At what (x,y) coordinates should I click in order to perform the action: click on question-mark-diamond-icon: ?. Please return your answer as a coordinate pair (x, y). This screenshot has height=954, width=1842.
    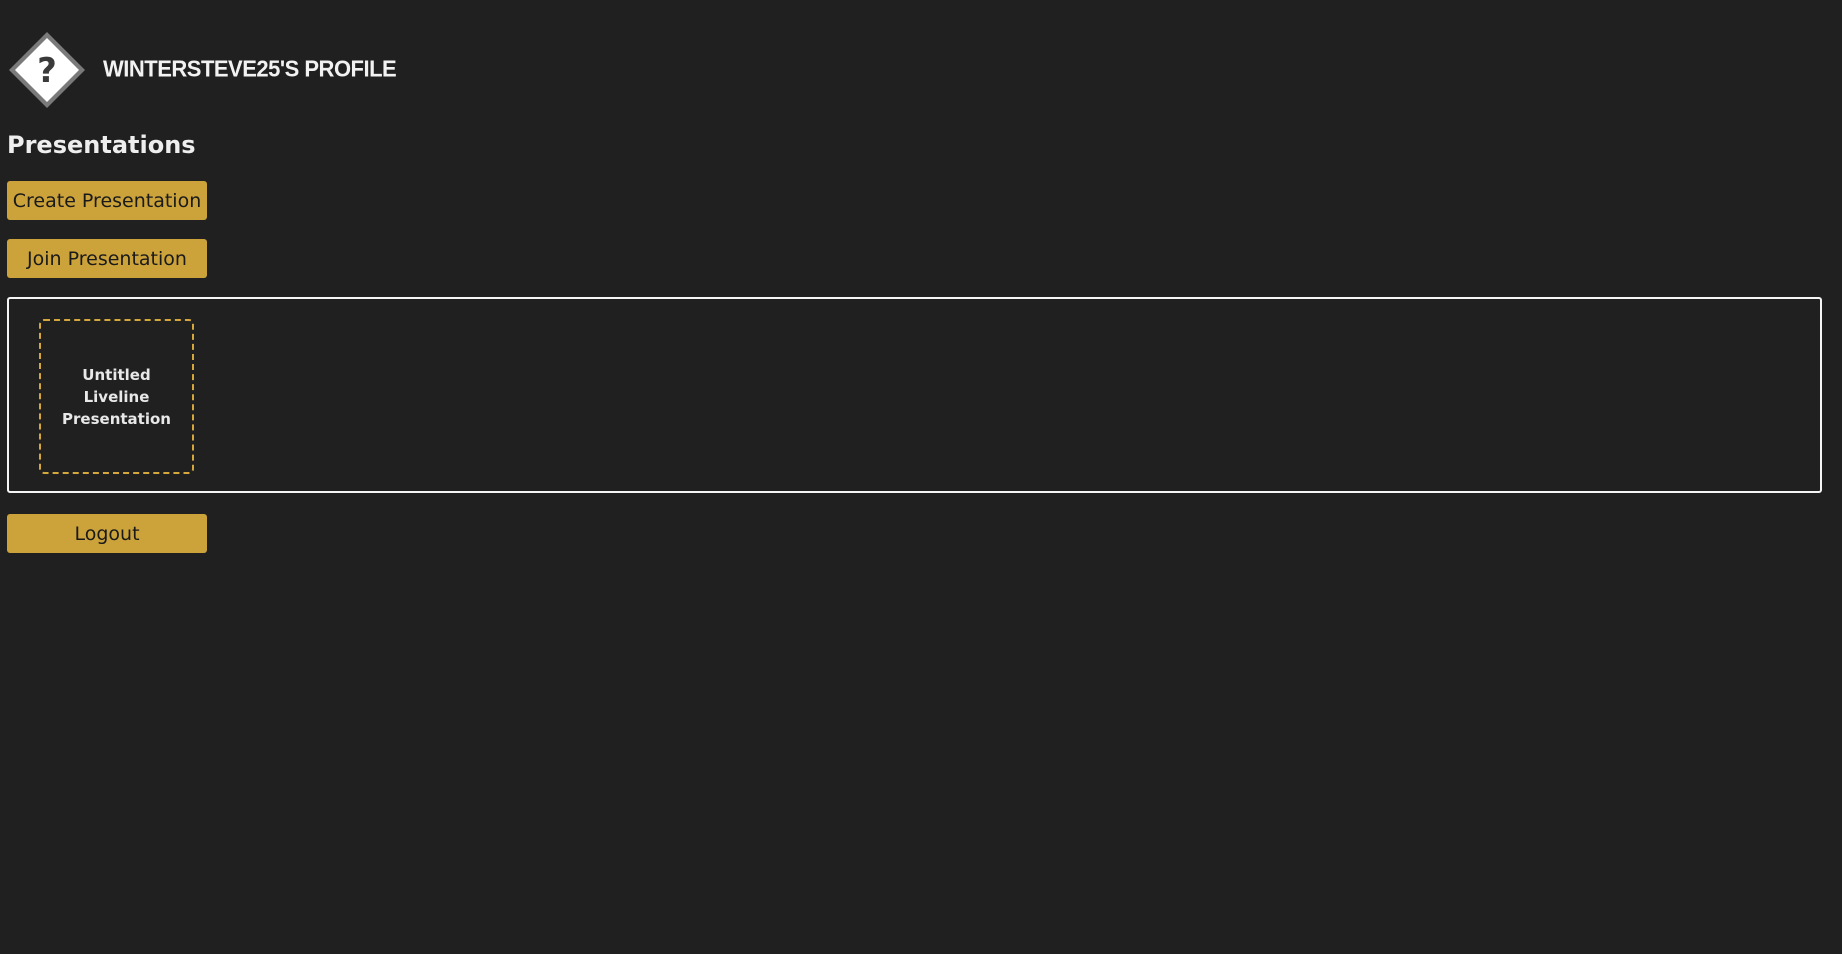
    Looking at the image, I should click on (47, 70).